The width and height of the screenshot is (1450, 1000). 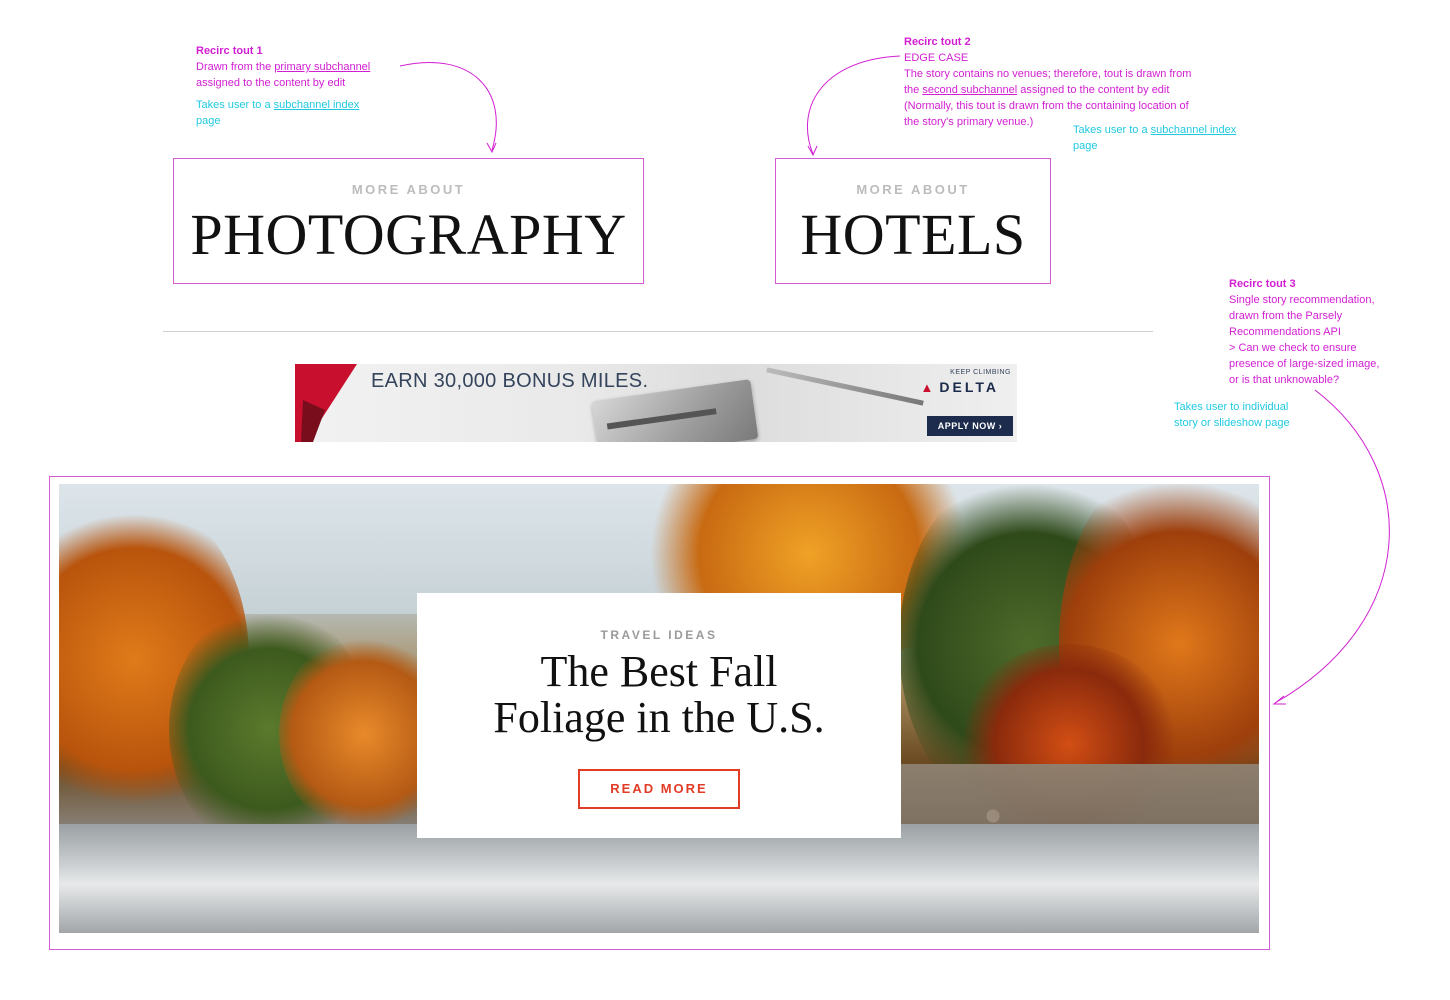 I want to click on ad-tagline: KEEP CLIMBING, so click(x=980, y=372).